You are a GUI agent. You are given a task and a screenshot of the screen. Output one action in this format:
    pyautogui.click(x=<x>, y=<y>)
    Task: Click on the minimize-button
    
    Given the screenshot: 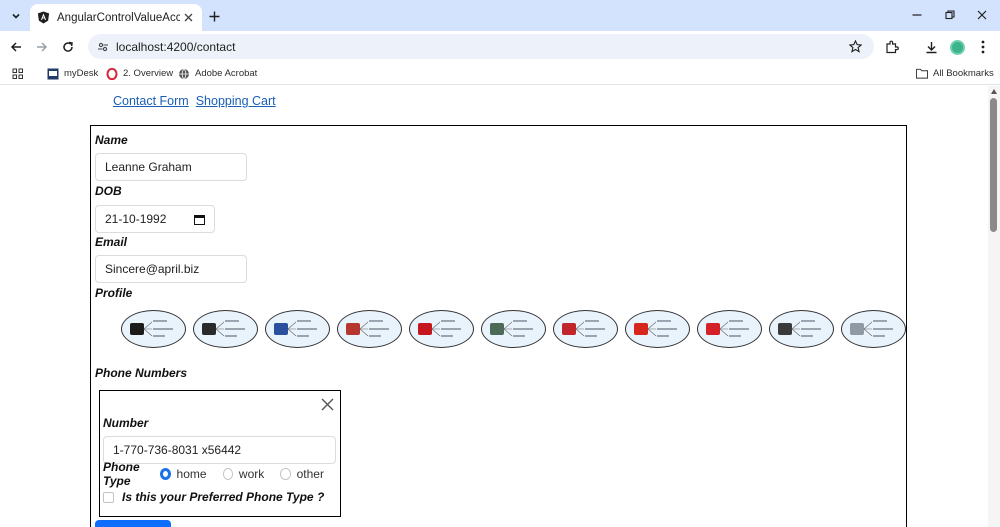 What is the action you would take?
    pyautogui.click(x=917, y=15)
    